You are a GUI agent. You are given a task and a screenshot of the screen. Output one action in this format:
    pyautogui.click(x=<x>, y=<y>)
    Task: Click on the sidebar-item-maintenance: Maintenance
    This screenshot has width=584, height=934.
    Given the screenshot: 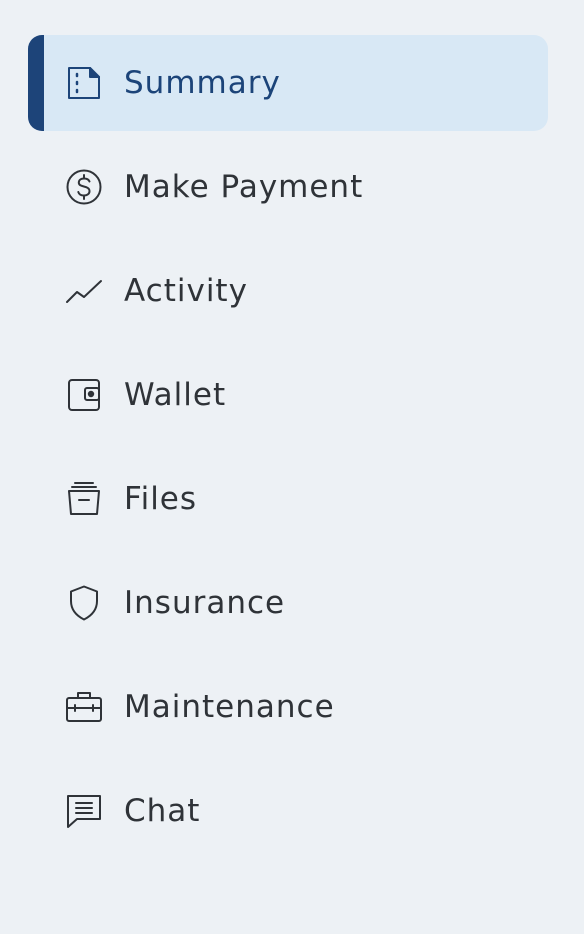 What is the action you would take?
    pyautogui.click(x=288, y=707)
    